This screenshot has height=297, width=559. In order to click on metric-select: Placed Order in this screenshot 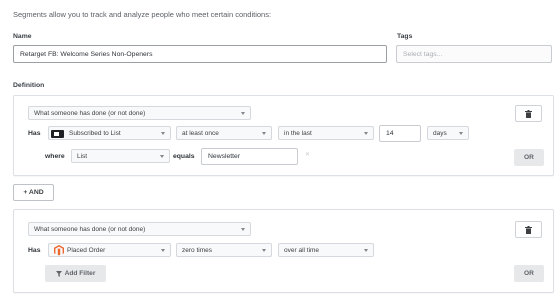, I will do `click(109, 250)`.